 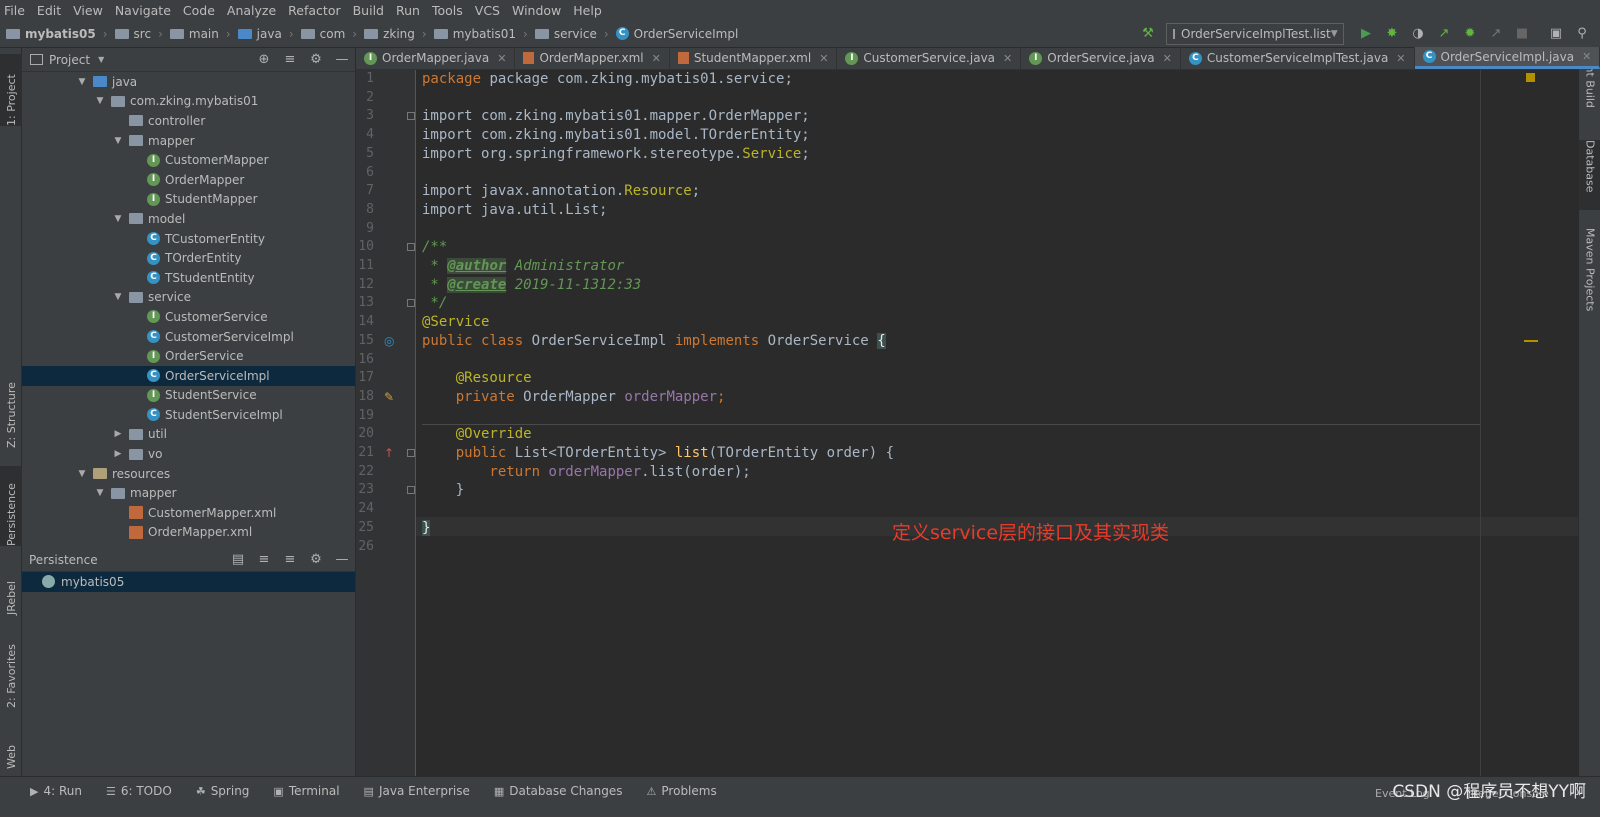 I want to click on breadcrumb-item: › src, so click(x=123, y=34).